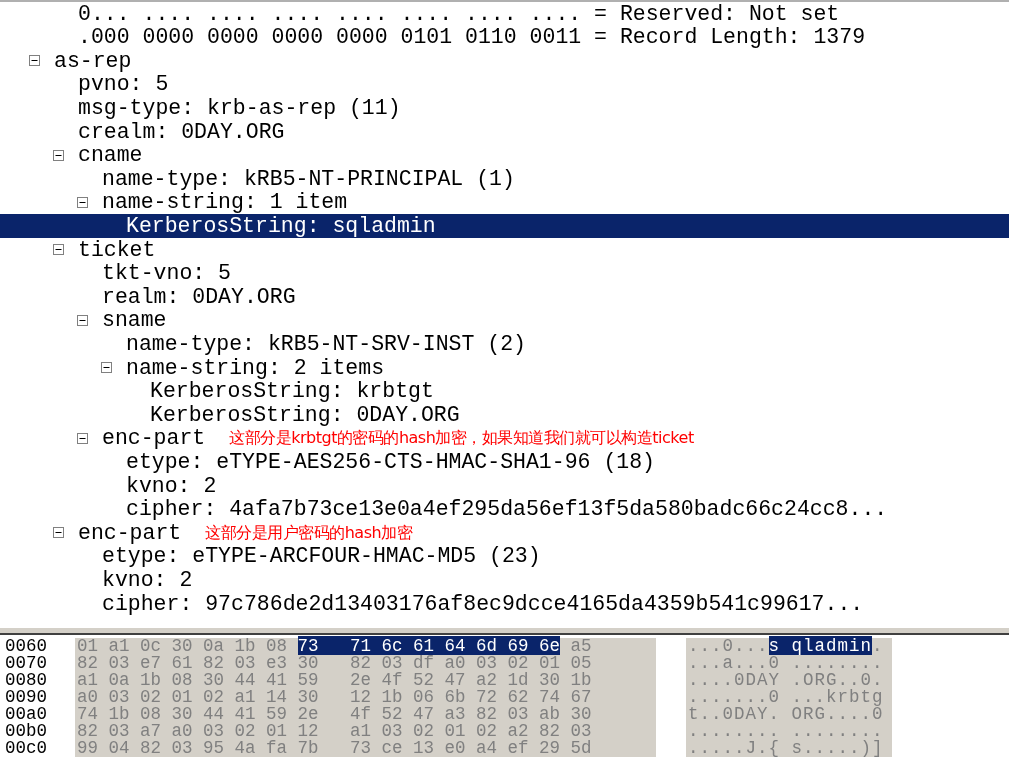 The height and width of the screenshot is (777, 1009). What do you see at coordinates (365, 663) in the screenshot?
I see `hex-bytes: 82 03 e7 61 82 03 e3 30 82 03 df a0 03 02 01 05` at bounding box center [365, 663].